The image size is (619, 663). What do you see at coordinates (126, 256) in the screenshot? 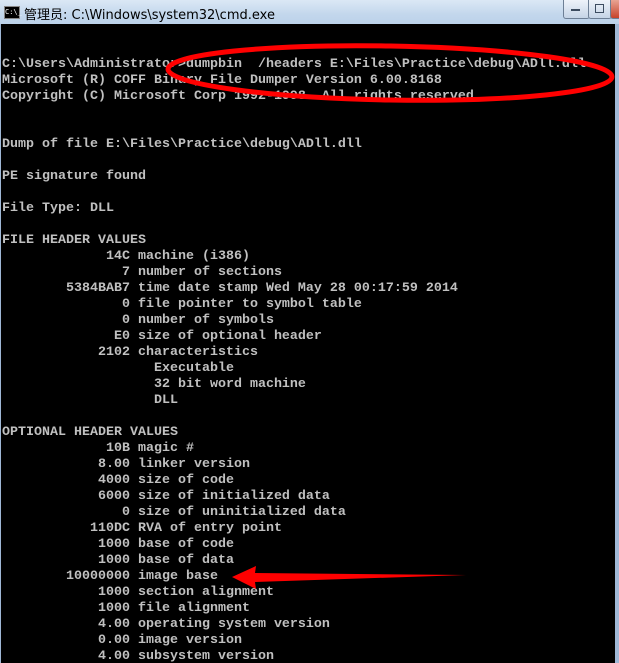
I see `console-line: 14C machine (i386)` at bounding box center [126, 256].